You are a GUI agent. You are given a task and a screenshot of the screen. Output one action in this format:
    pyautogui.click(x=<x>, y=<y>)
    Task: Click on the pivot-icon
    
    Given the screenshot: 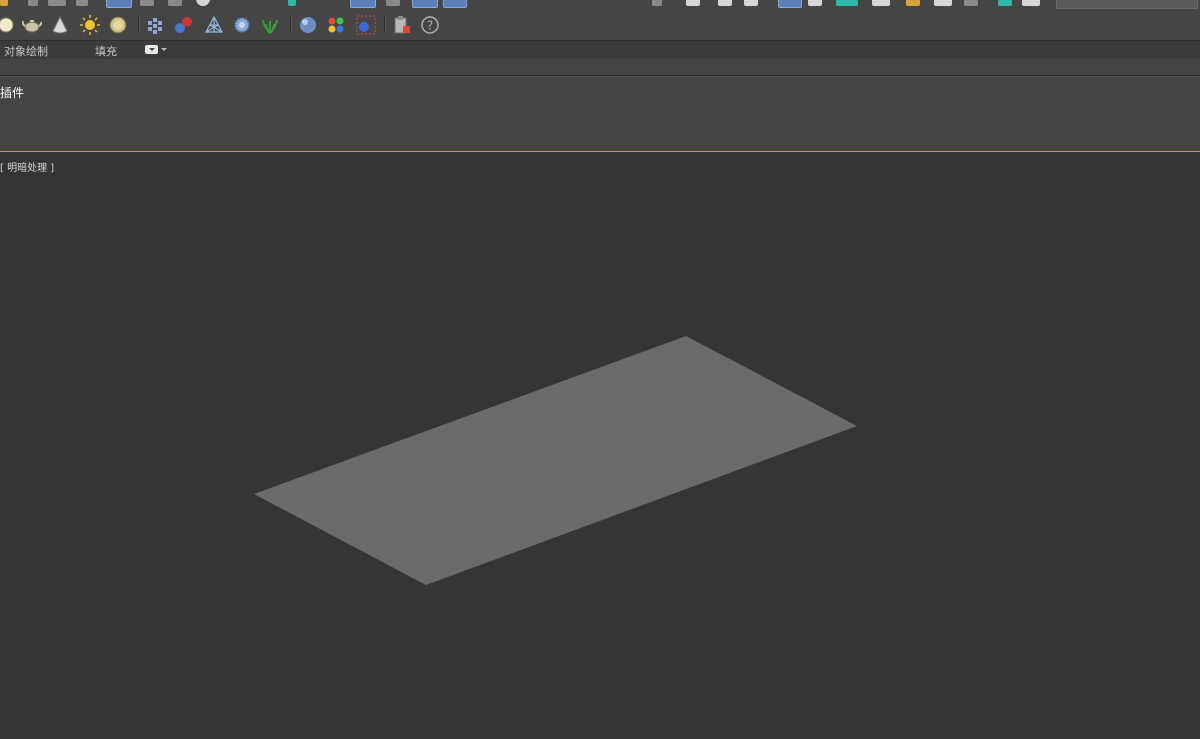 What is the action you would take?
    pyautogui.click(x=292, y=3)
    